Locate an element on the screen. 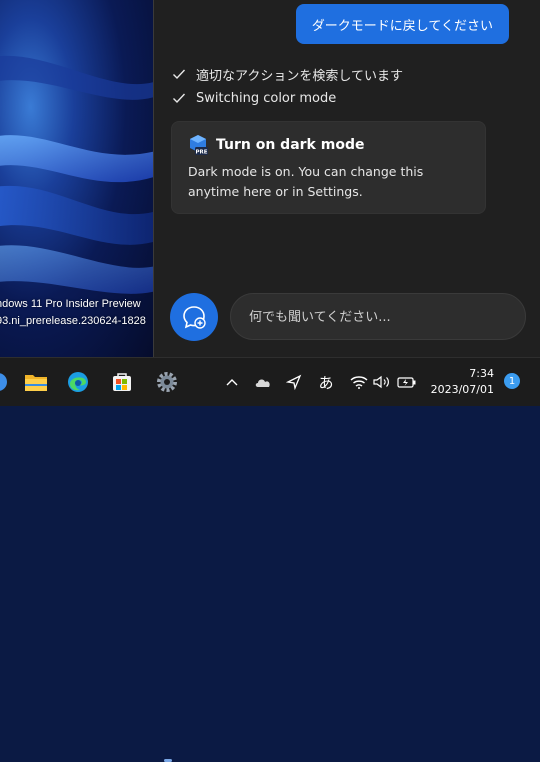 The width and height of the screenshot is (540, 762). show-hidden-icons-button is located at coordinates (232, 382).